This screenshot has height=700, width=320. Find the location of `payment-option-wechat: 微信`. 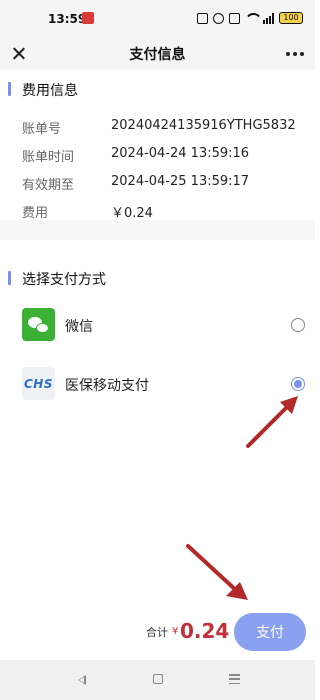

payment-option-wechat: 微信 is located at coordinates (157, 325).